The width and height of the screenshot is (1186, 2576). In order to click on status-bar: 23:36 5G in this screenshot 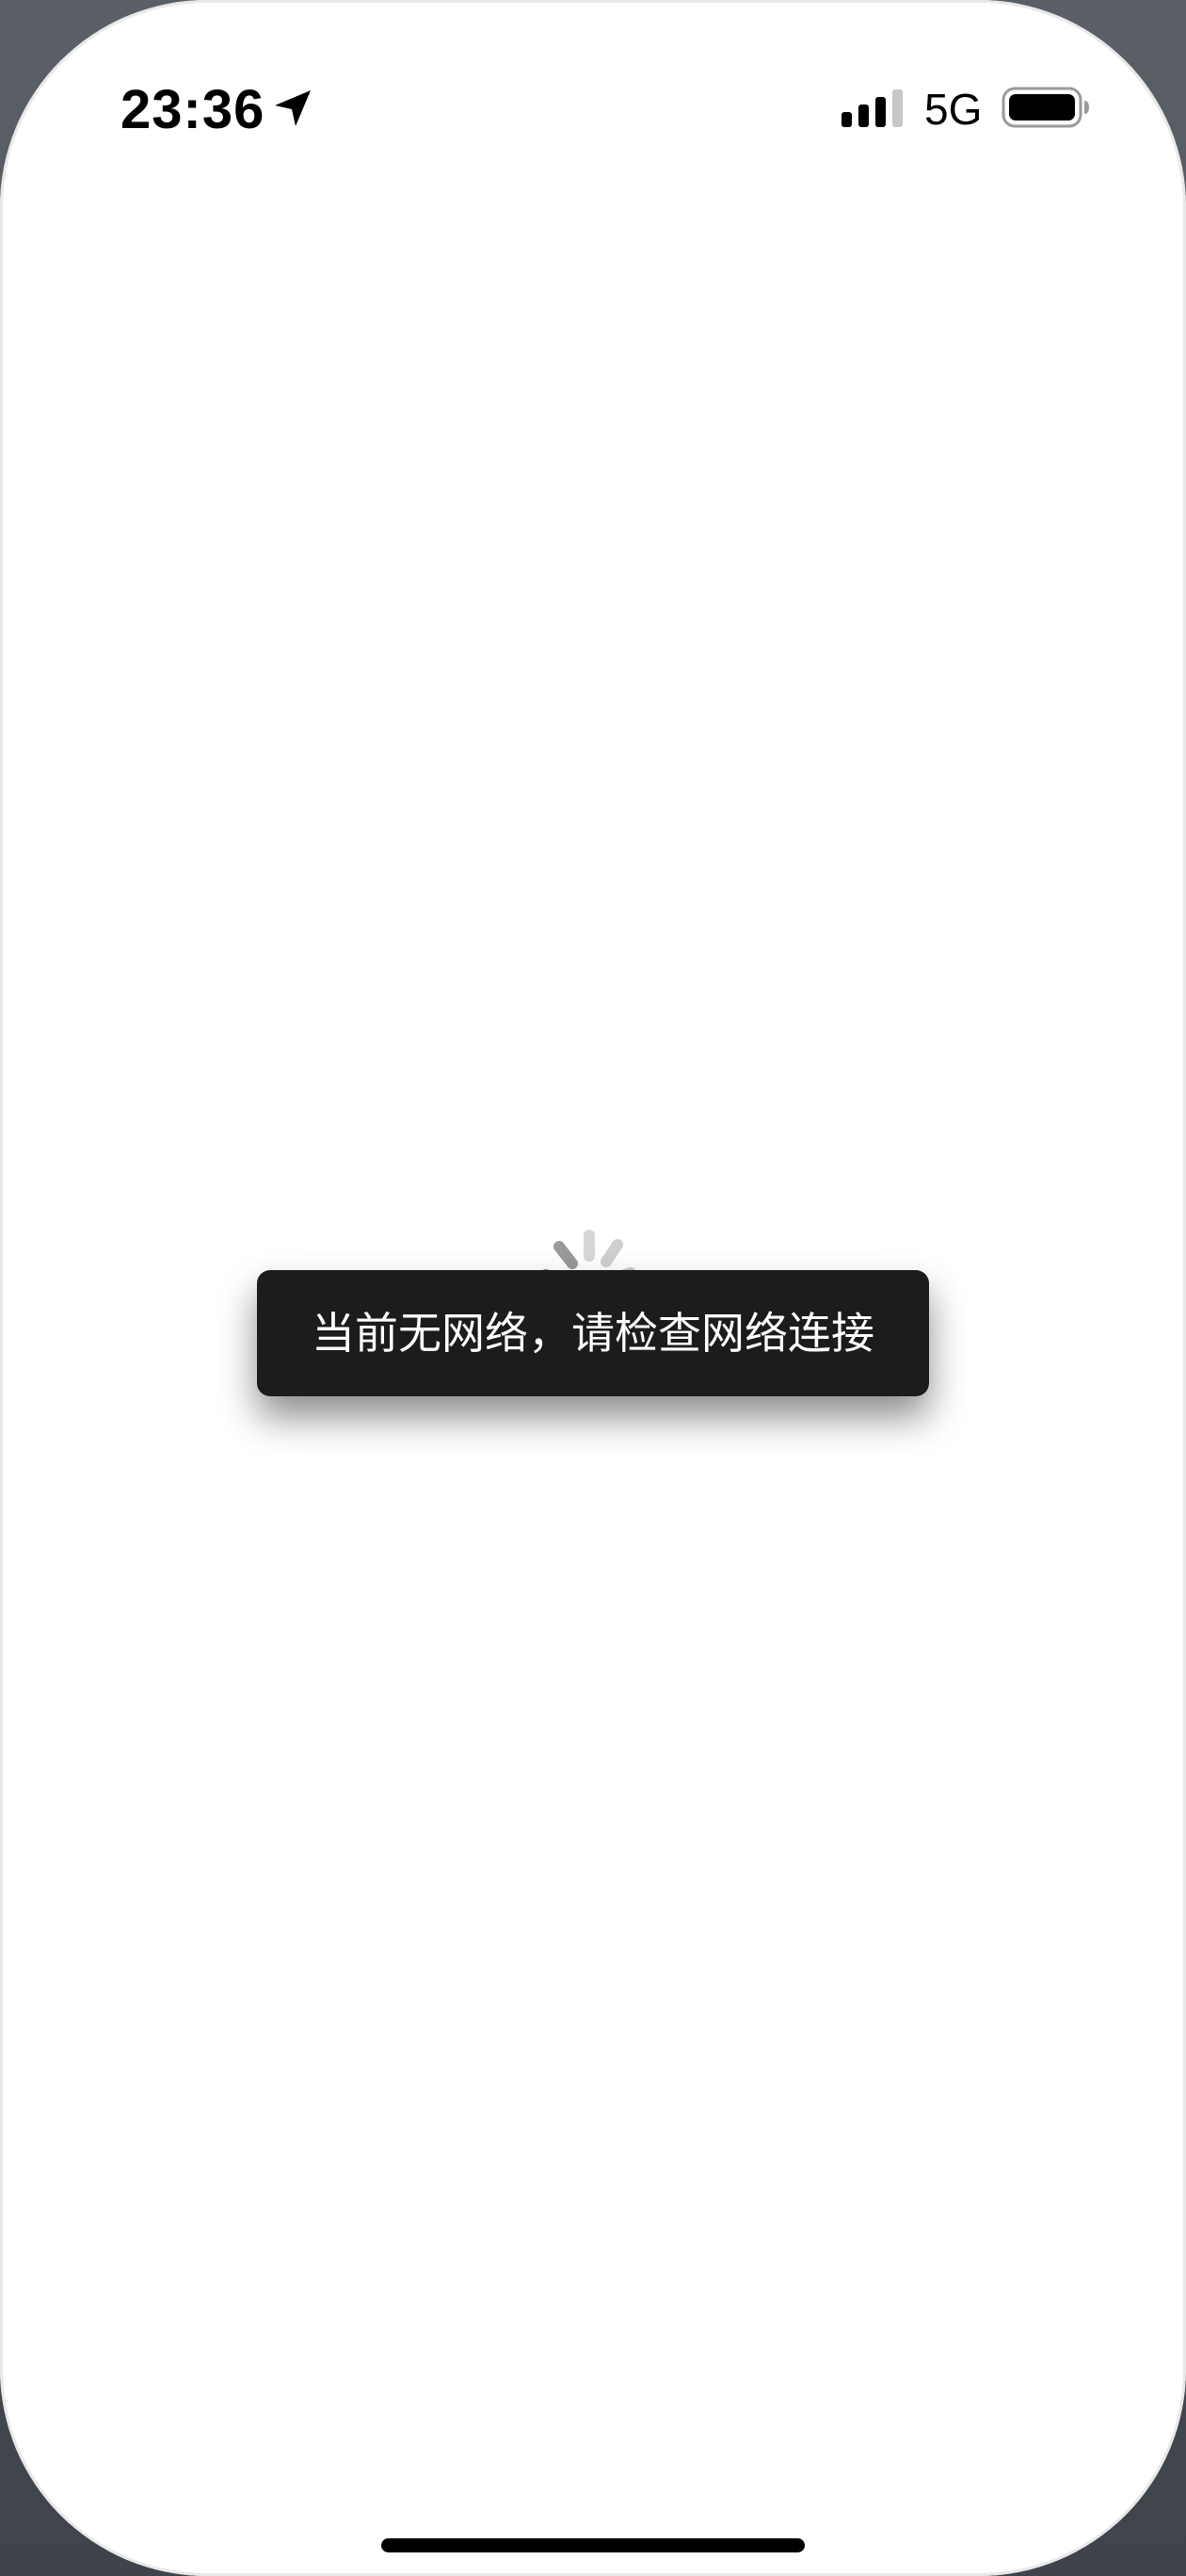, I will do `click(593, 108)`.